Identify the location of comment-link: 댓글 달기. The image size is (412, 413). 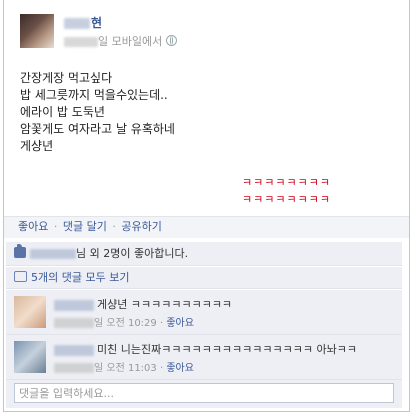
(85, 226).